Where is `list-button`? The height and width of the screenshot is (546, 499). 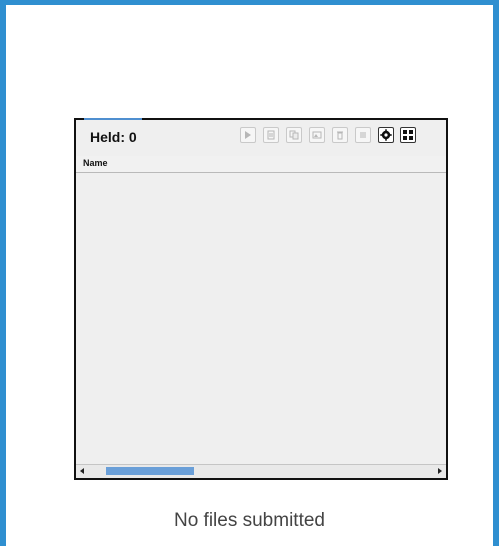 list-button is located at coordinates (363, 135).